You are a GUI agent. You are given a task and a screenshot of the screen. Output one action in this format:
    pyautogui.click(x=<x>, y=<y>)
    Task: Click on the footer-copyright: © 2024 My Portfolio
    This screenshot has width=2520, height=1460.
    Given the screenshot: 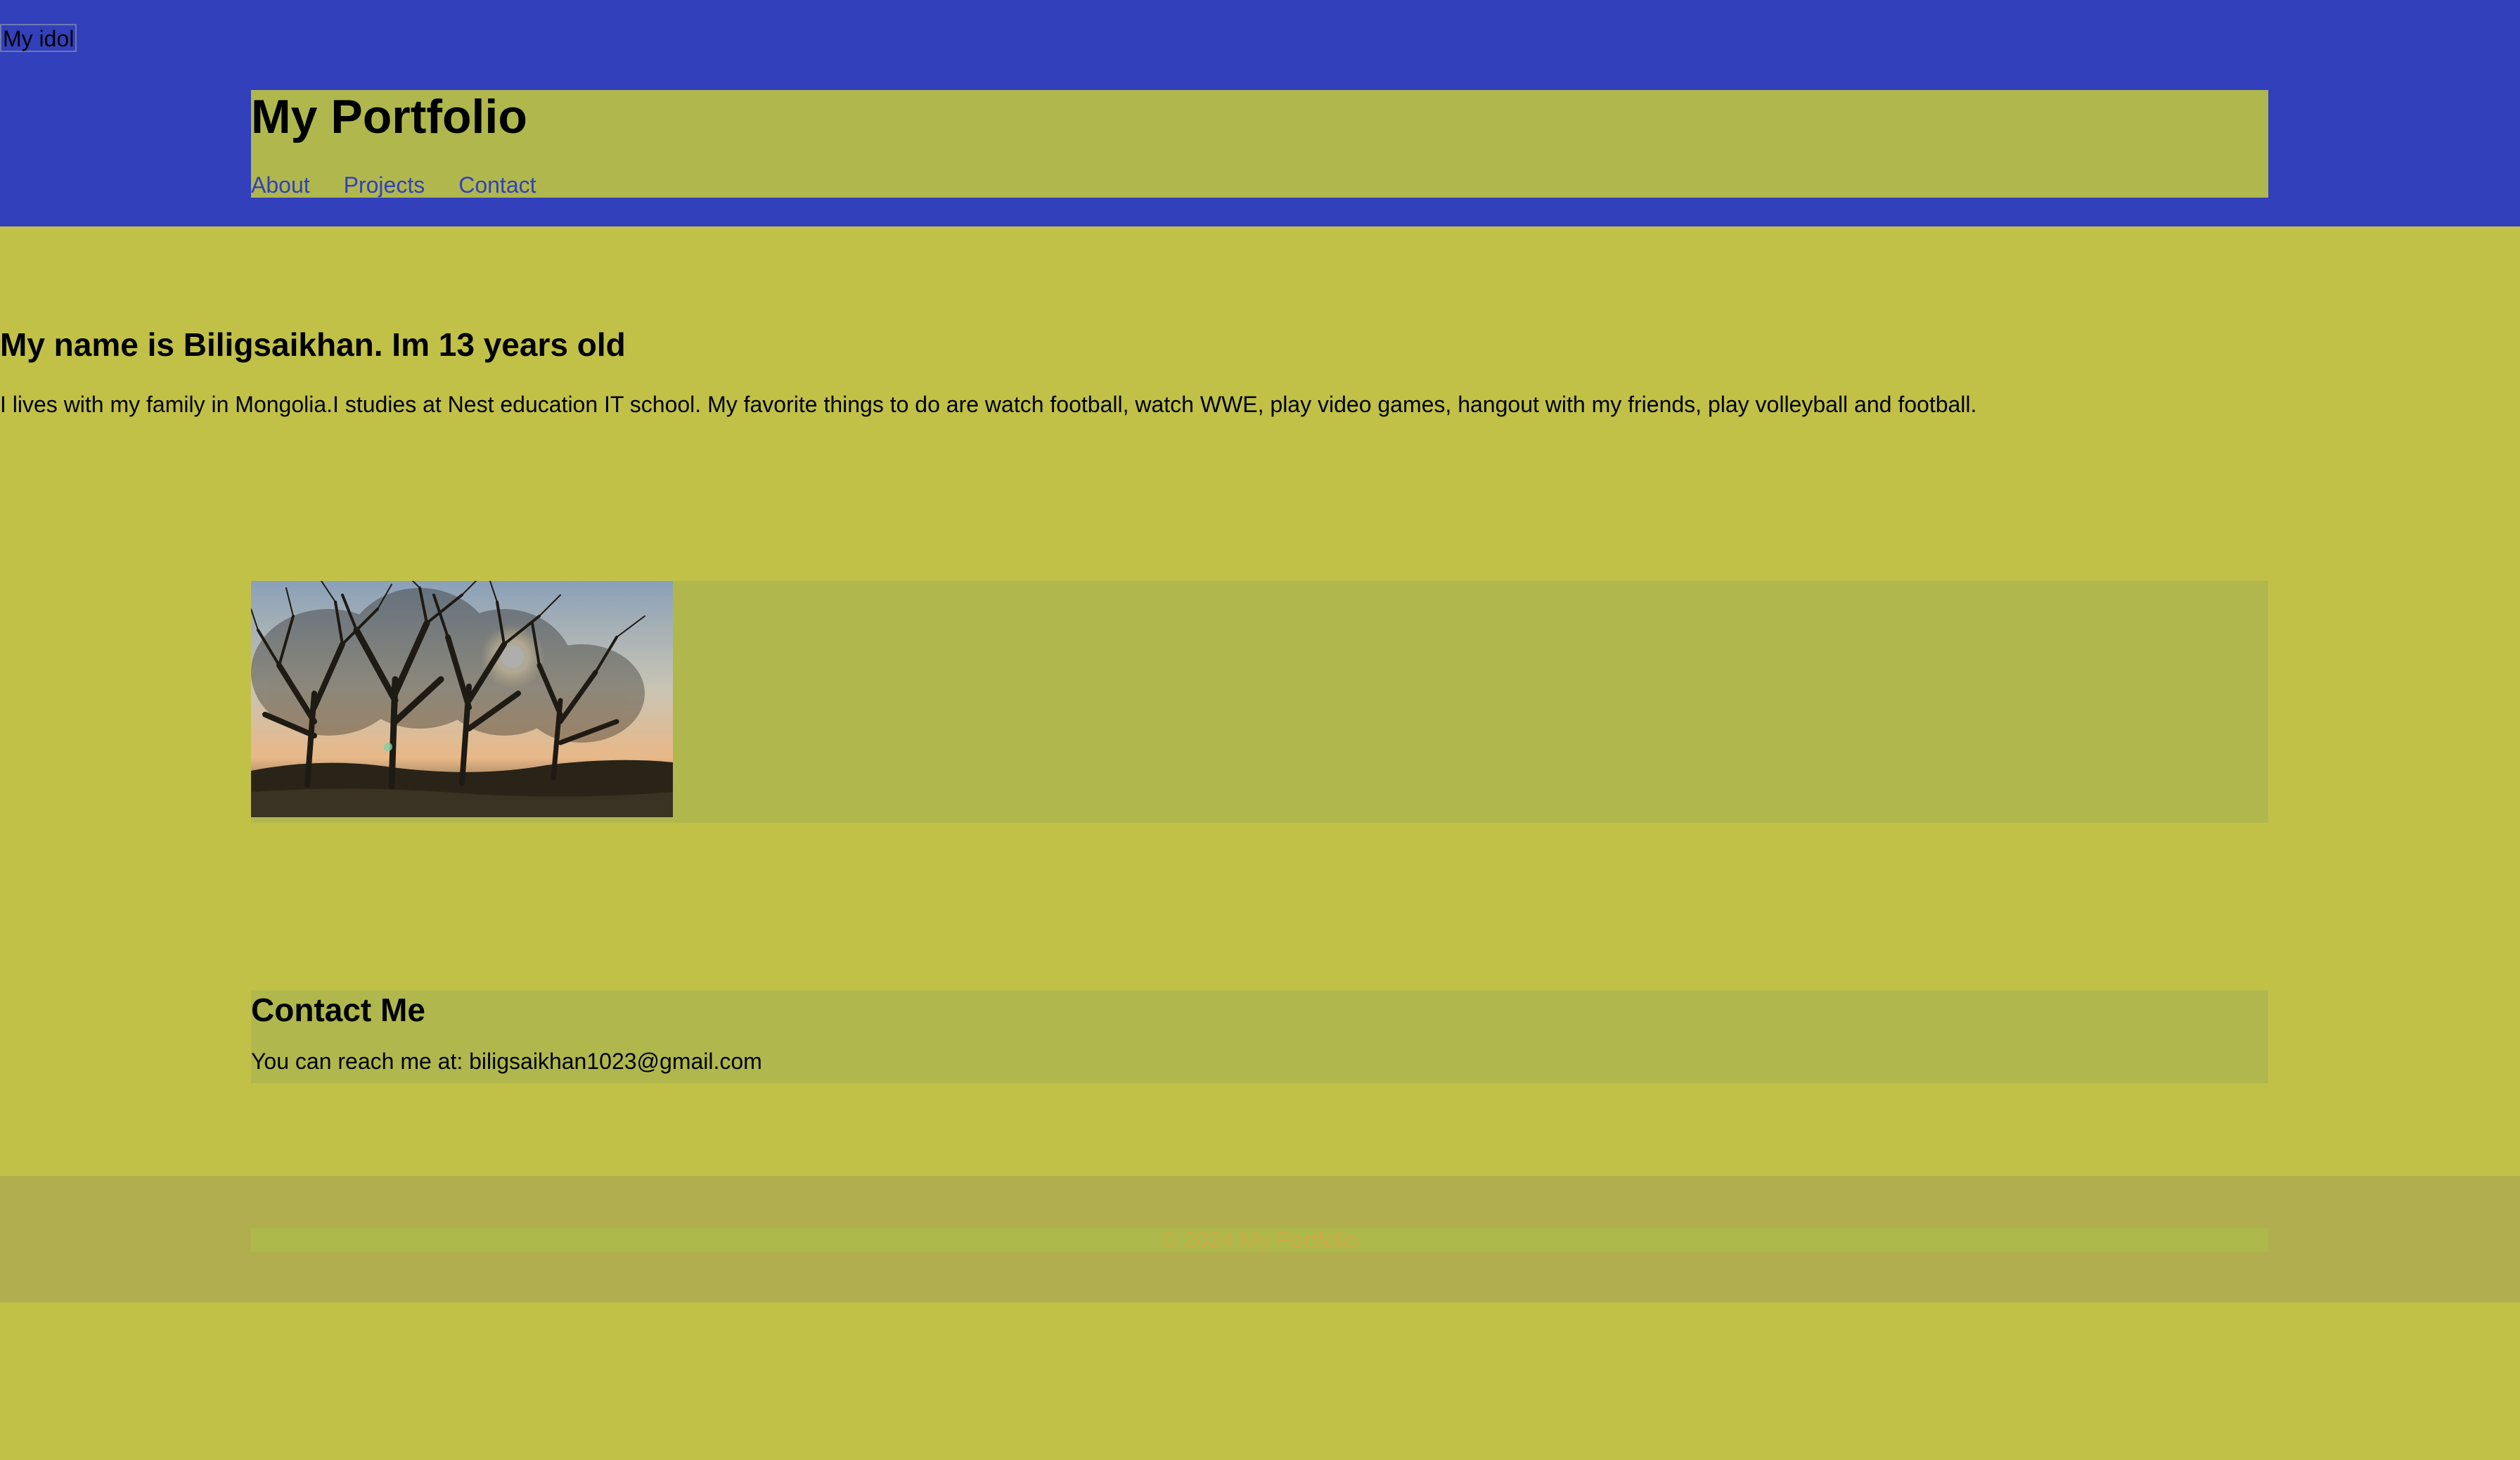 What is the action you would take?
    pyautogui.click(x=1259, y=1240)
    